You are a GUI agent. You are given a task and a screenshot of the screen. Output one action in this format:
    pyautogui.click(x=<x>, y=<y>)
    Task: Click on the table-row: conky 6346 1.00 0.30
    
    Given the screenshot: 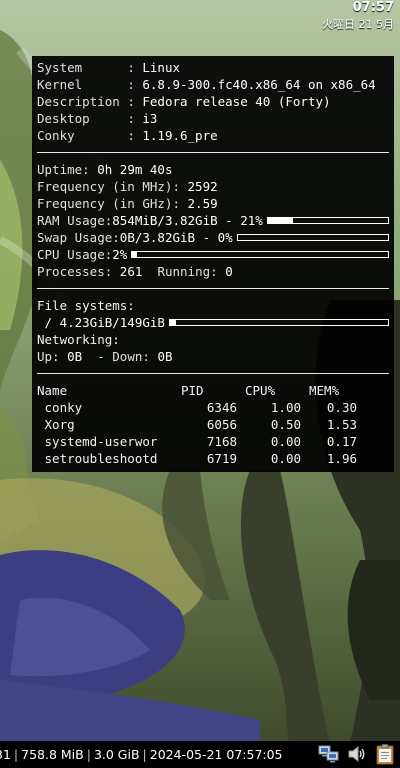 What is the action you would take?
    pyautogui.click(x=213, y=407)
    